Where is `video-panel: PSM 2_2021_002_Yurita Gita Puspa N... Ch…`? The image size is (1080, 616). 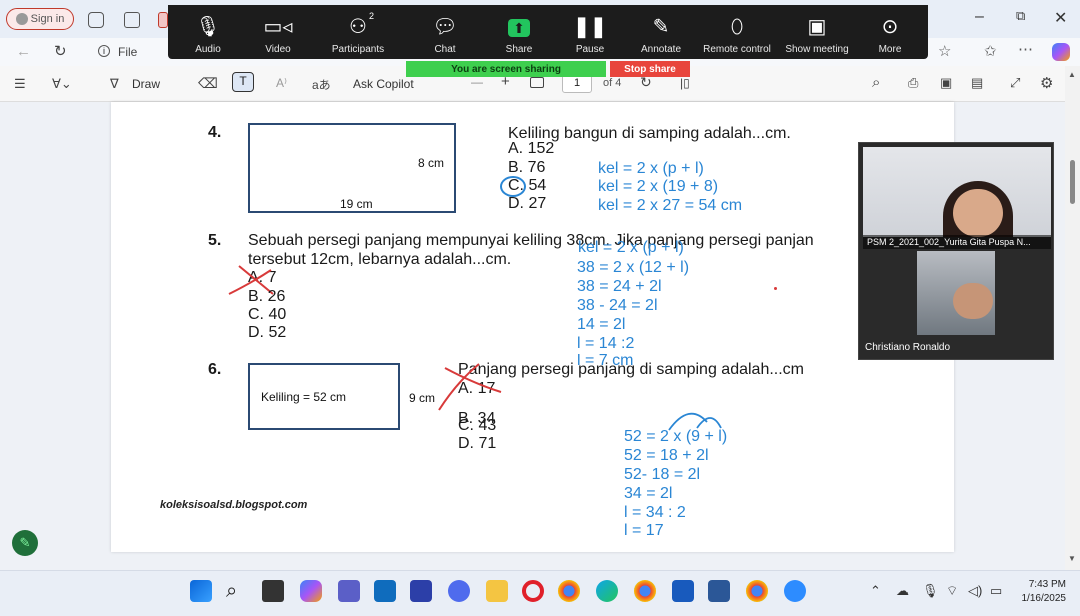
video-panel: PSM 2_2021_002_Yurita Gita Puspa N... Ch… is located at coordinates (956, 251).